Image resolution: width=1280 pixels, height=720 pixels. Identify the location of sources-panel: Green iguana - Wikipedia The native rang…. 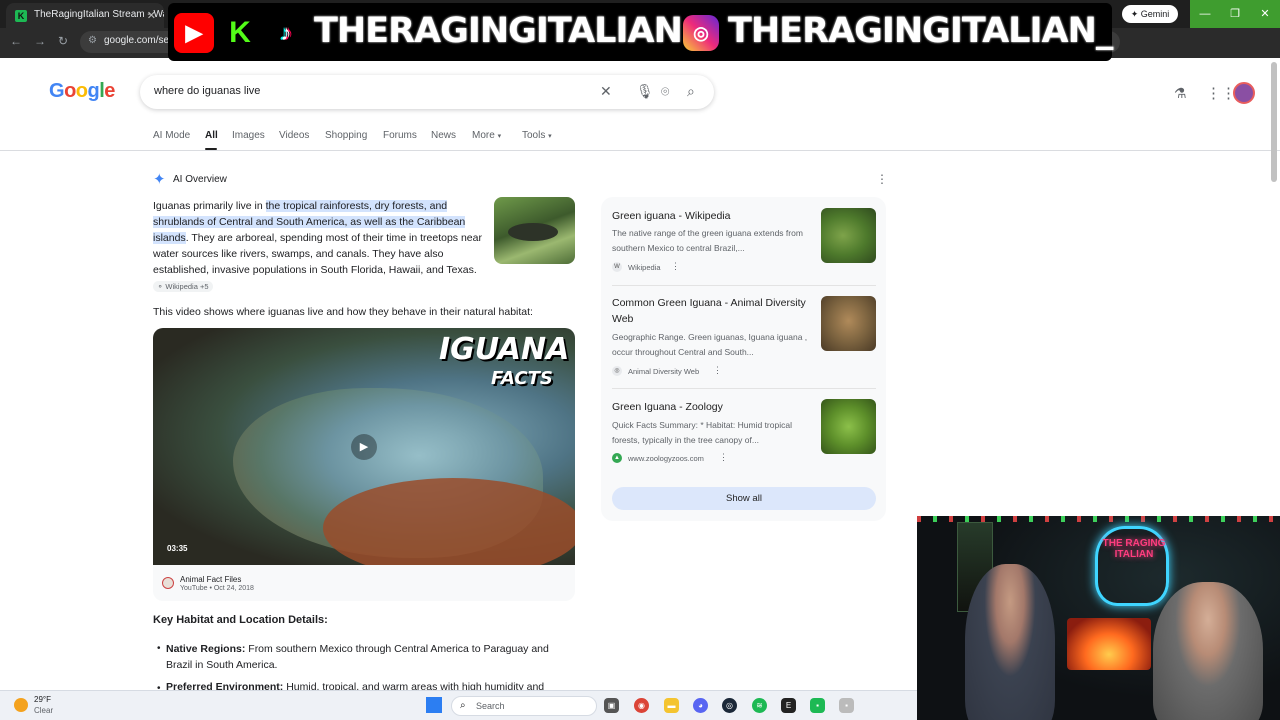
(743, 359).